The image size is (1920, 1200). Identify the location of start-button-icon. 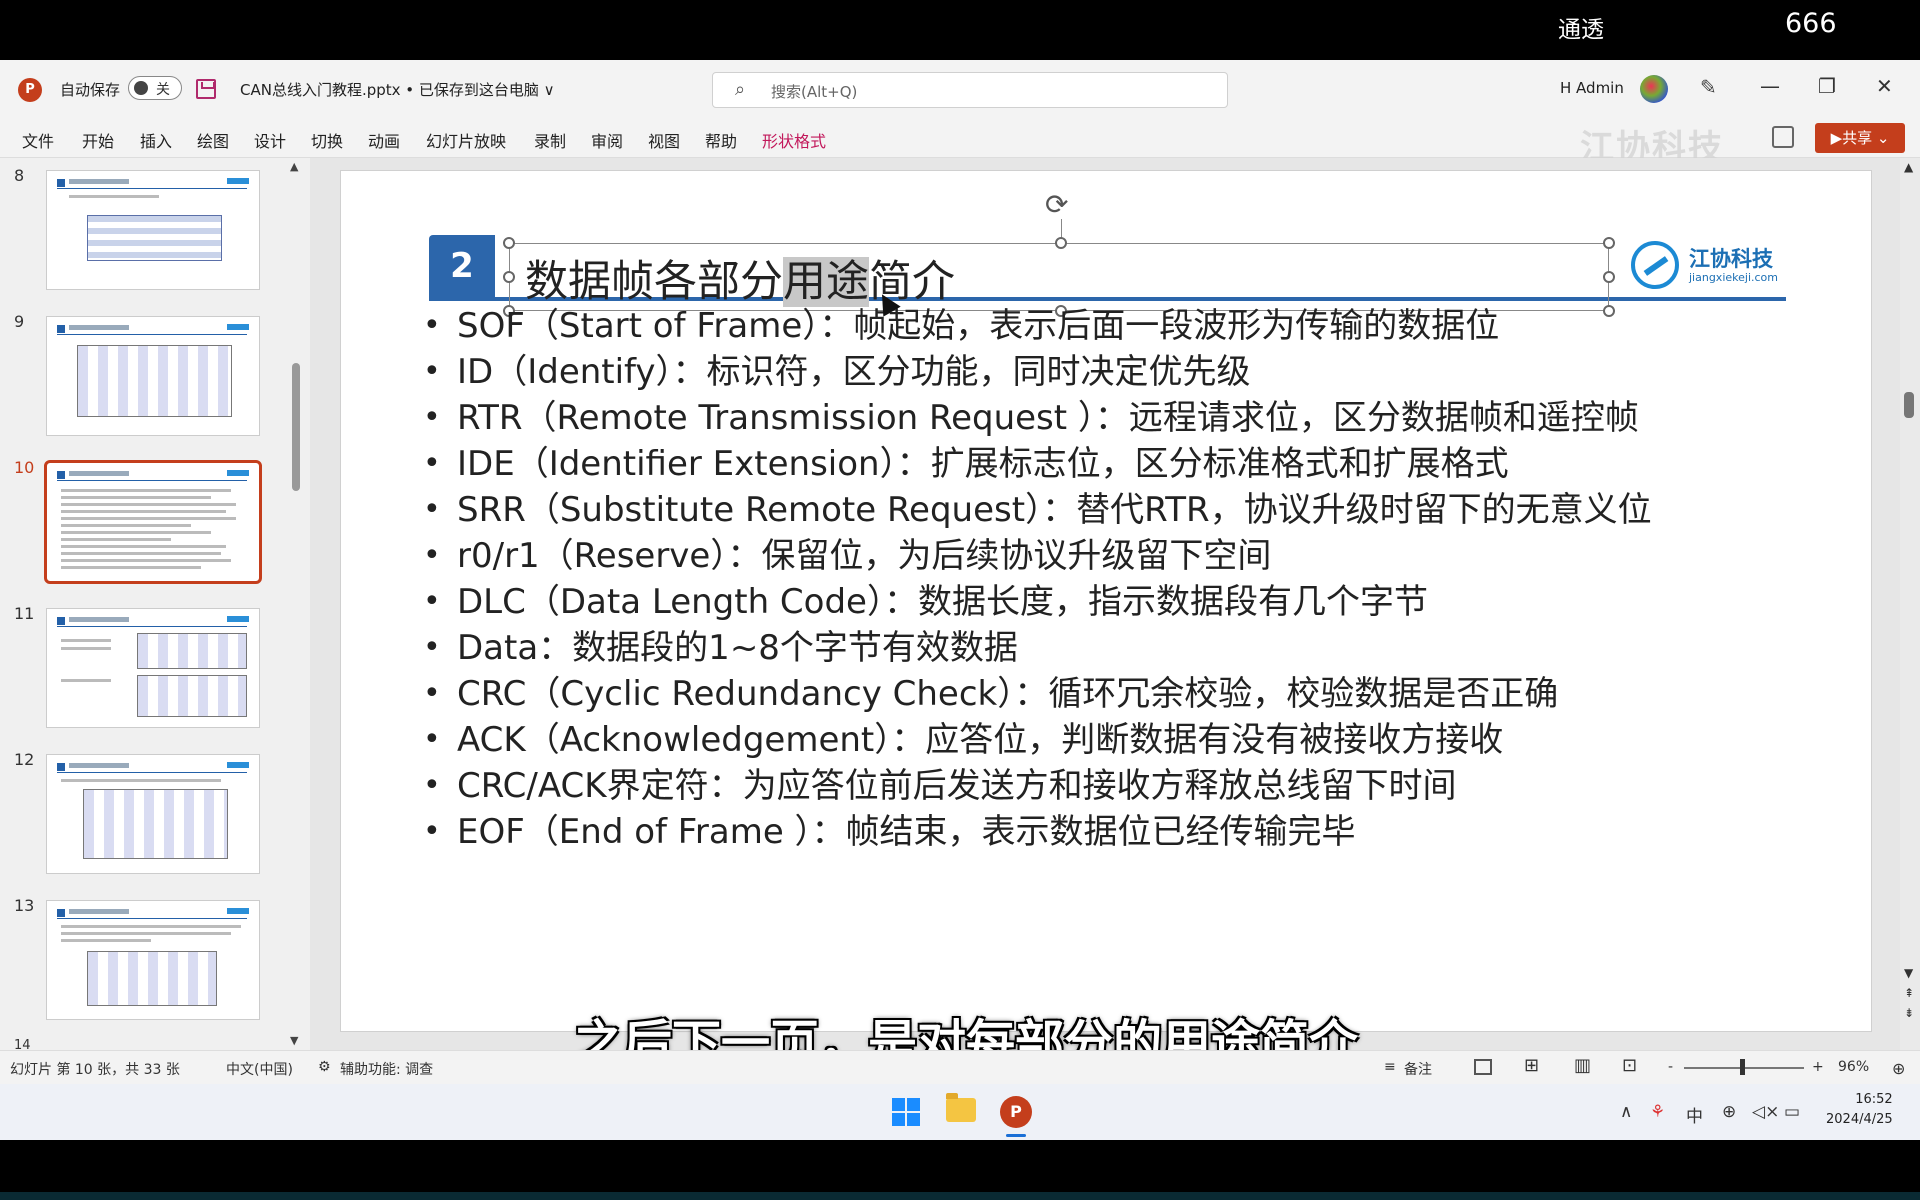
(906, 1112).